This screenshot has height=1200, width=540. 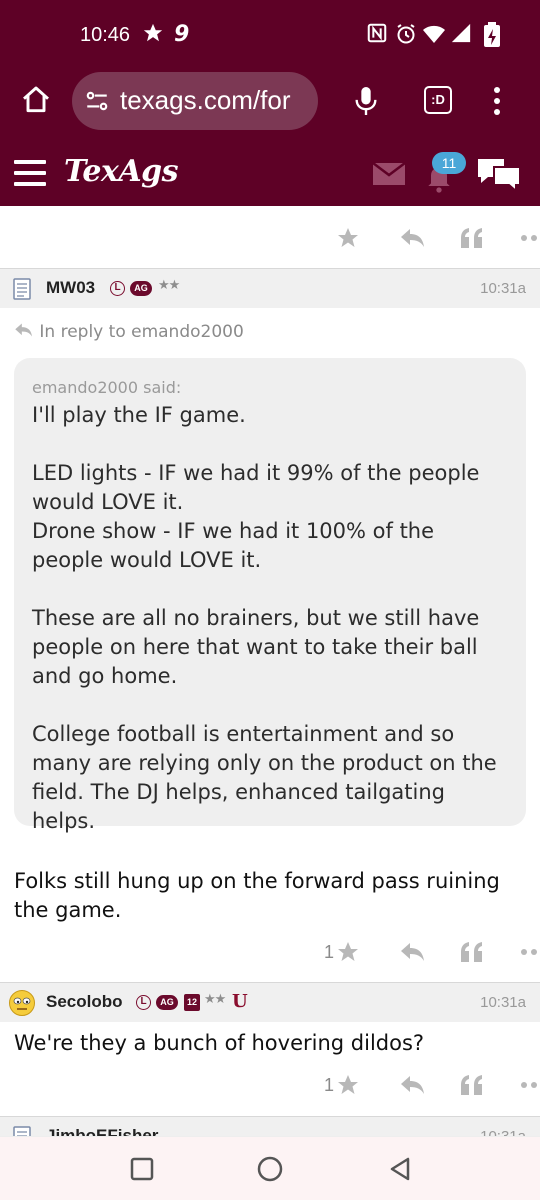 I want to click on url-text: texags.com/for, so click(x=205, y=100).